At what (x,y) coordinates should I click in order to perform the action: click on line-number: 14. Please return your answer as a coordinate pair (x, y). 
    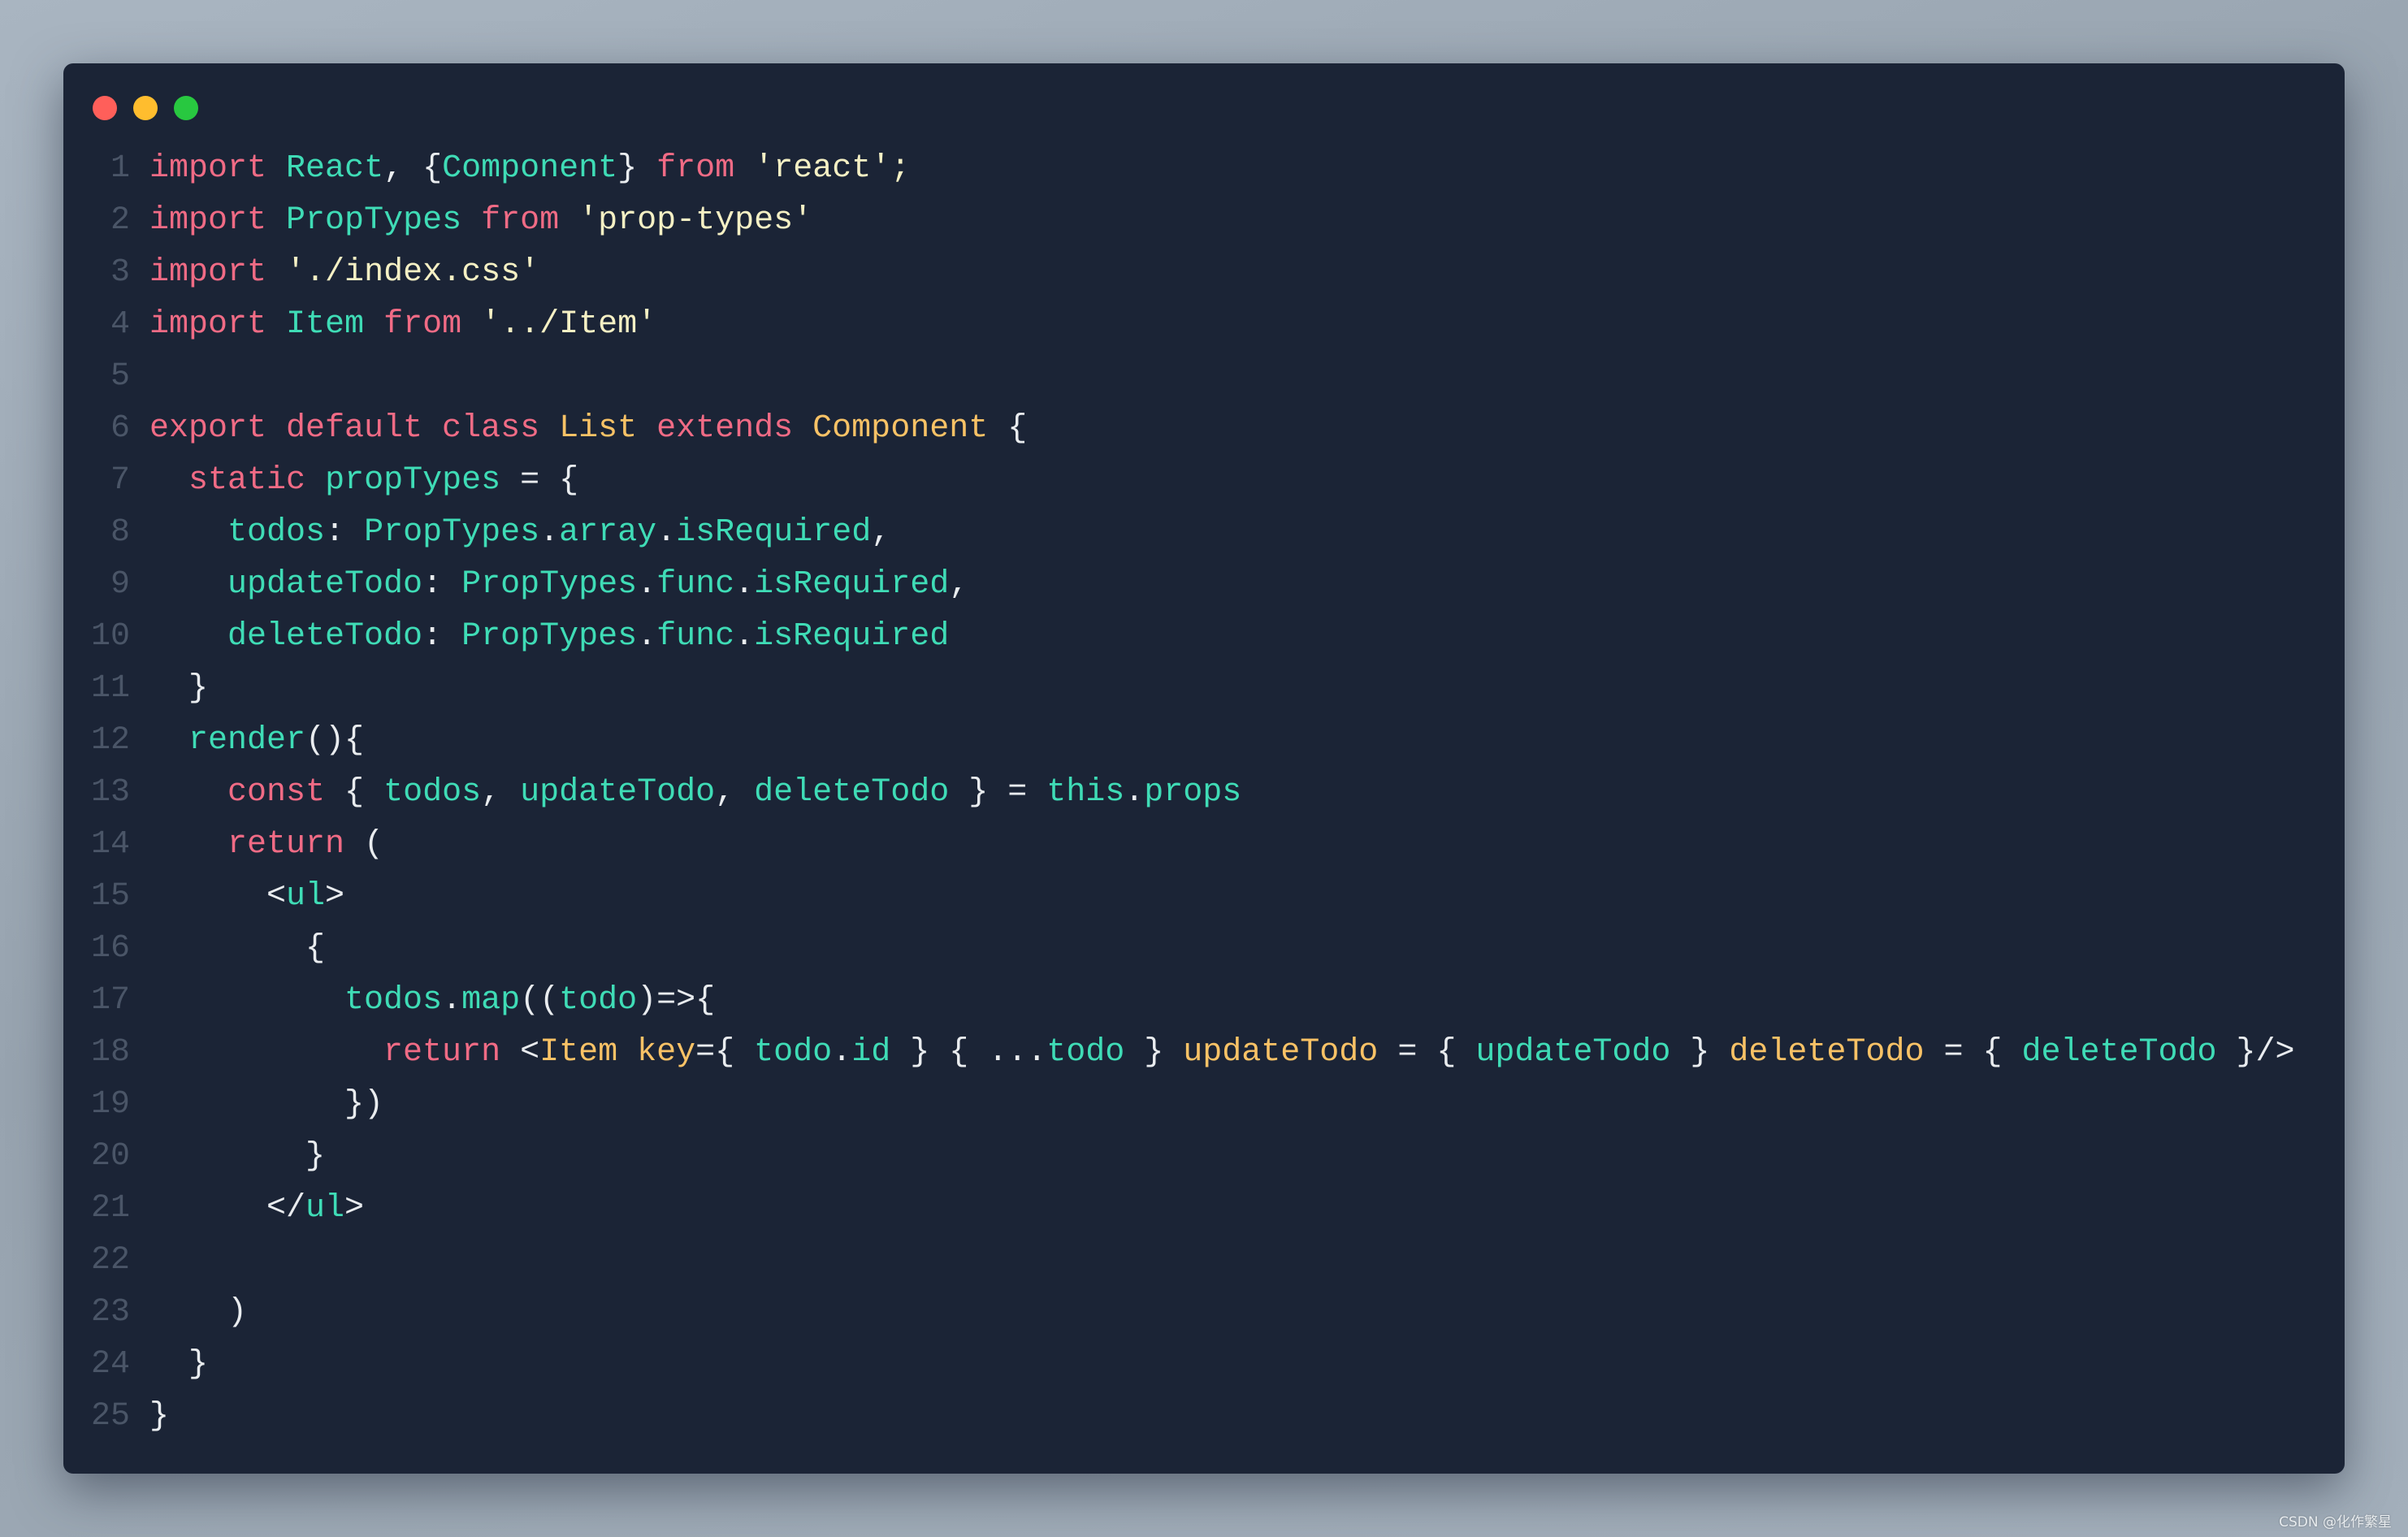
    Looking at the image, I should click on (110, 845).